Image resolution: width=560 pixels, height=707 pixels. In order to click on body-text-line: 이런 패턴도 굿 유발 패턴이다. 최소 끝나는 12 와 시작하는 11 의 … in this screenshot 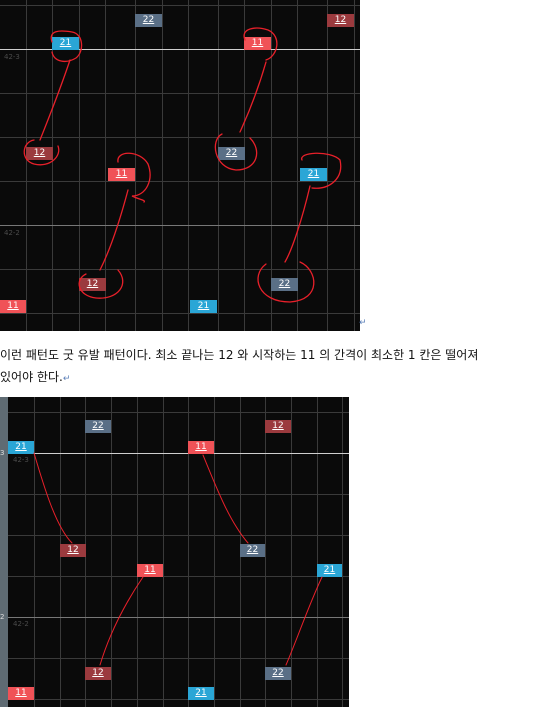, I will do `click(239, 355)`.